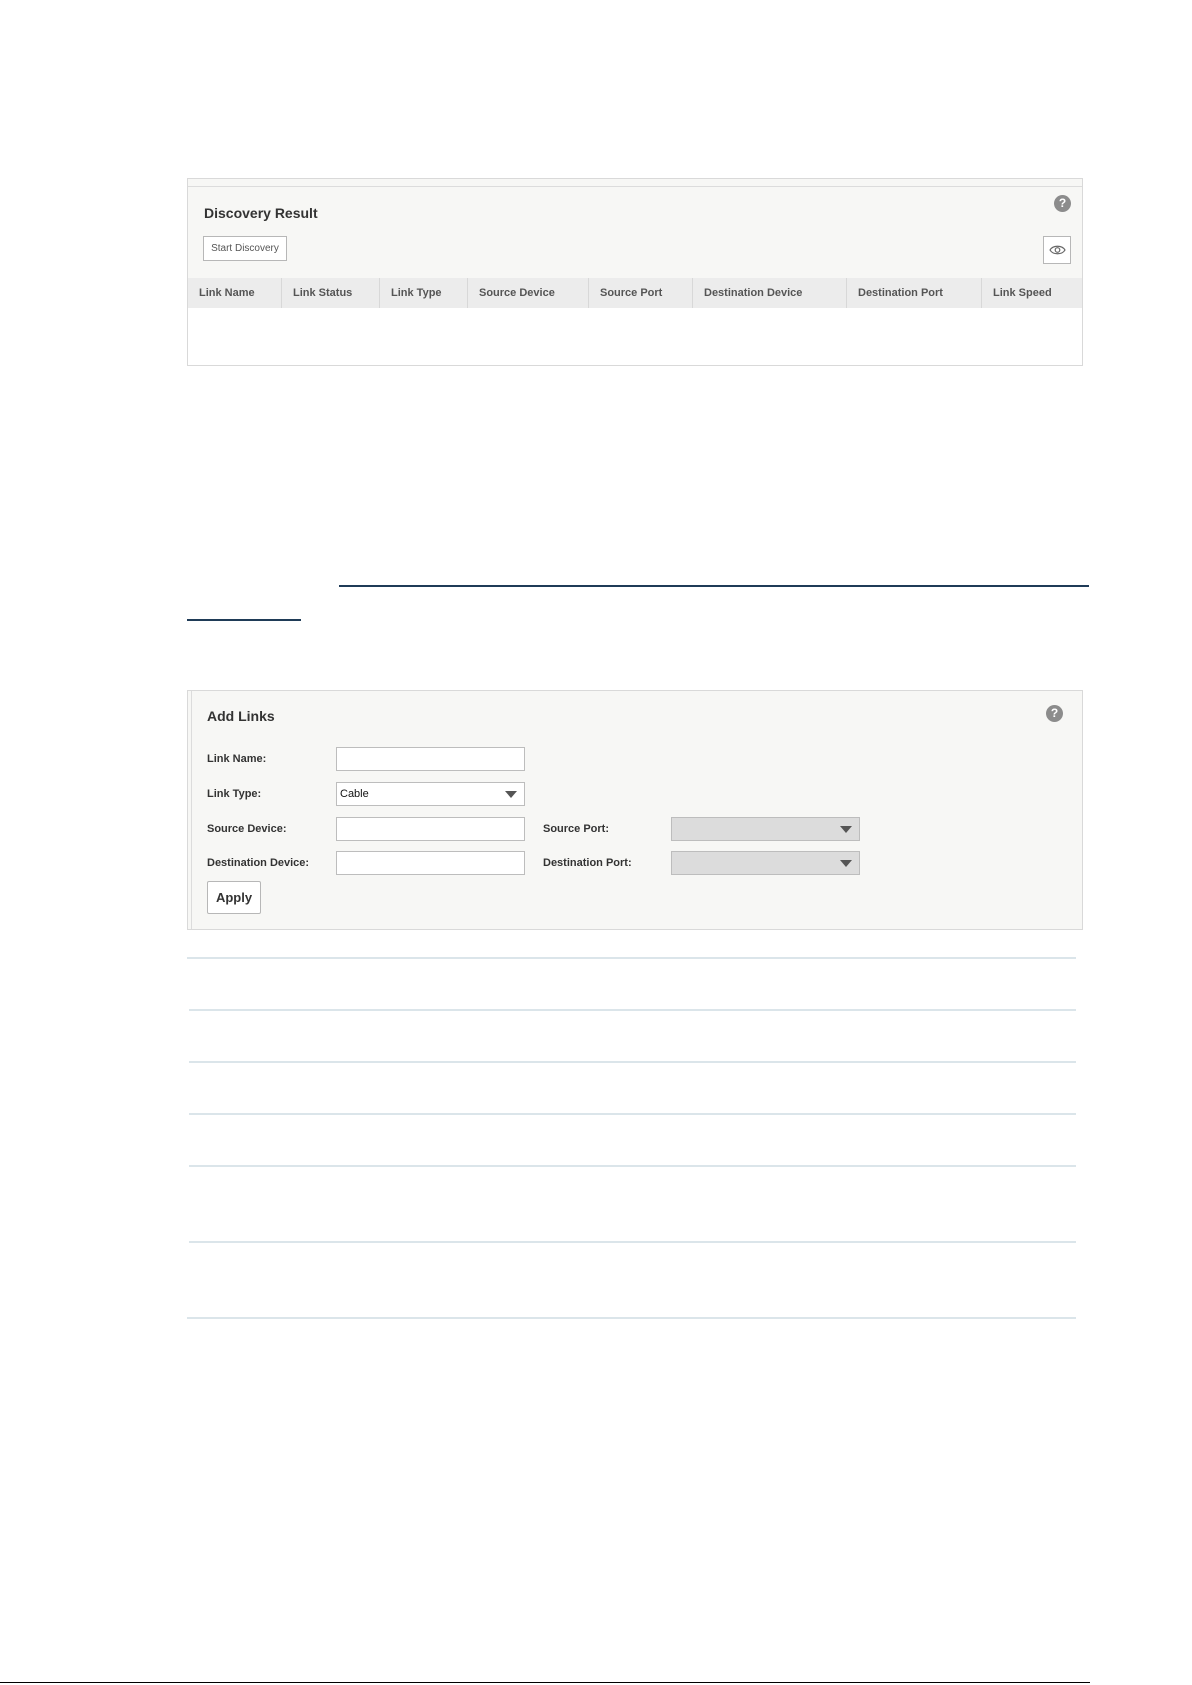 The width and height of the screenshot is (1192, 1685). I want to click on view-columns-button, so click(1057, 250).